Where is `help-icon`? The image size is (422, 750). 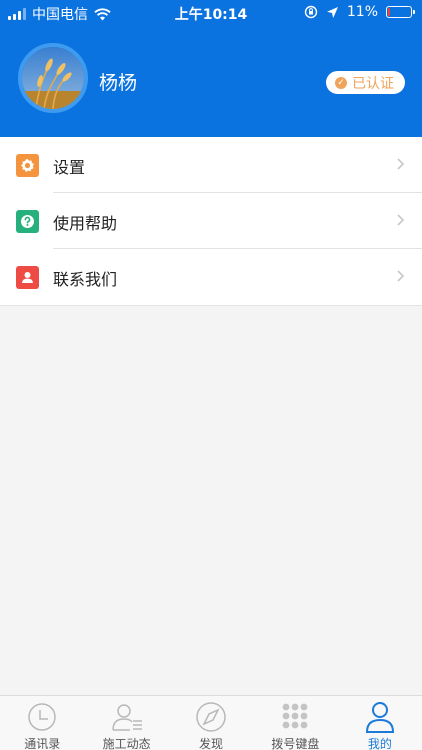 help-icon is located at coordinates (27, 221).